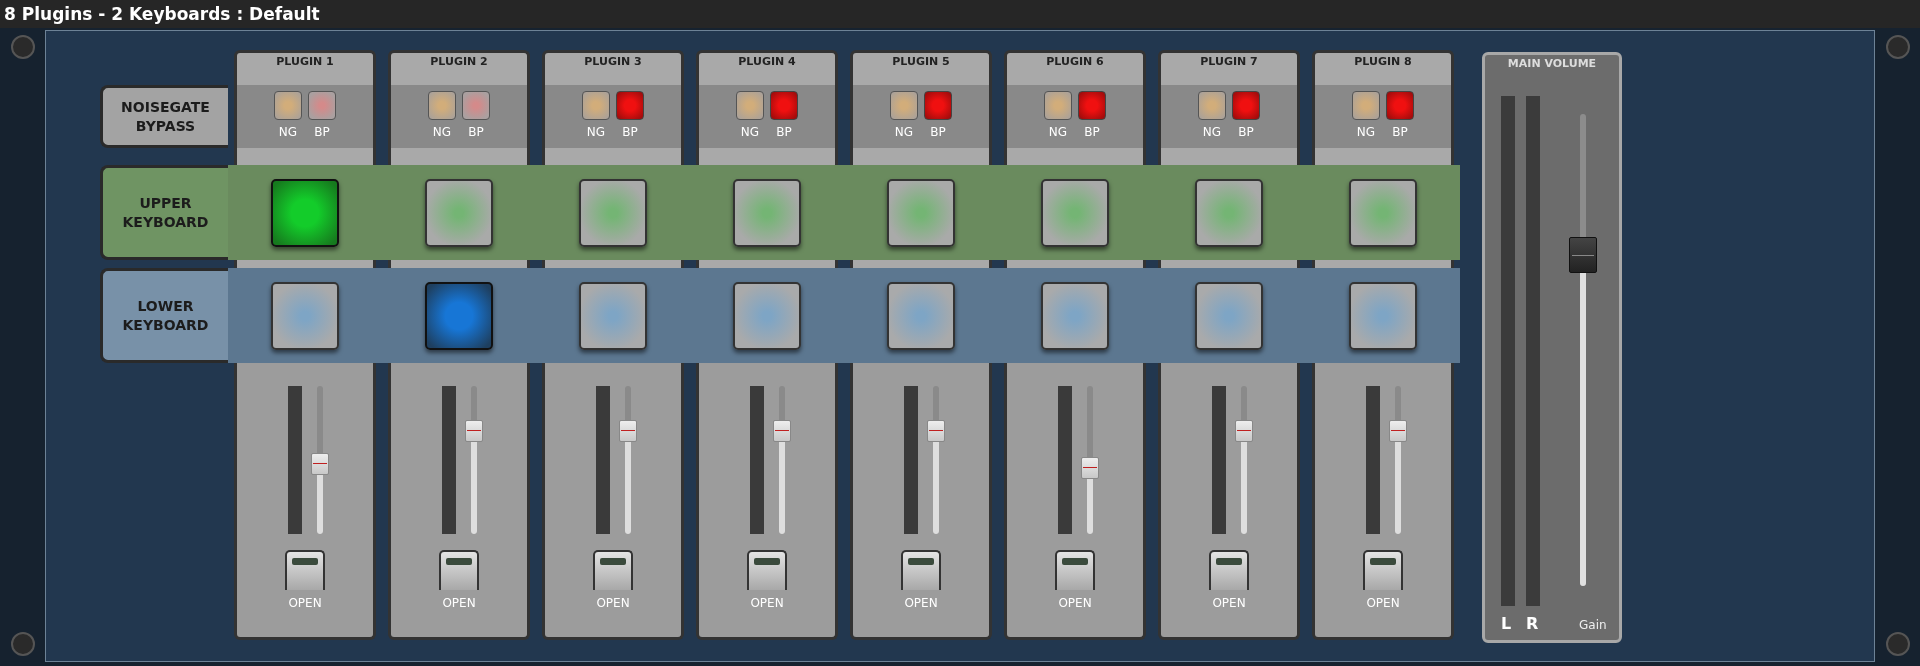 This screenshot has width=1920, height=666. I want to click on plugin-header: PLUGIN 5, so click(921, 67).